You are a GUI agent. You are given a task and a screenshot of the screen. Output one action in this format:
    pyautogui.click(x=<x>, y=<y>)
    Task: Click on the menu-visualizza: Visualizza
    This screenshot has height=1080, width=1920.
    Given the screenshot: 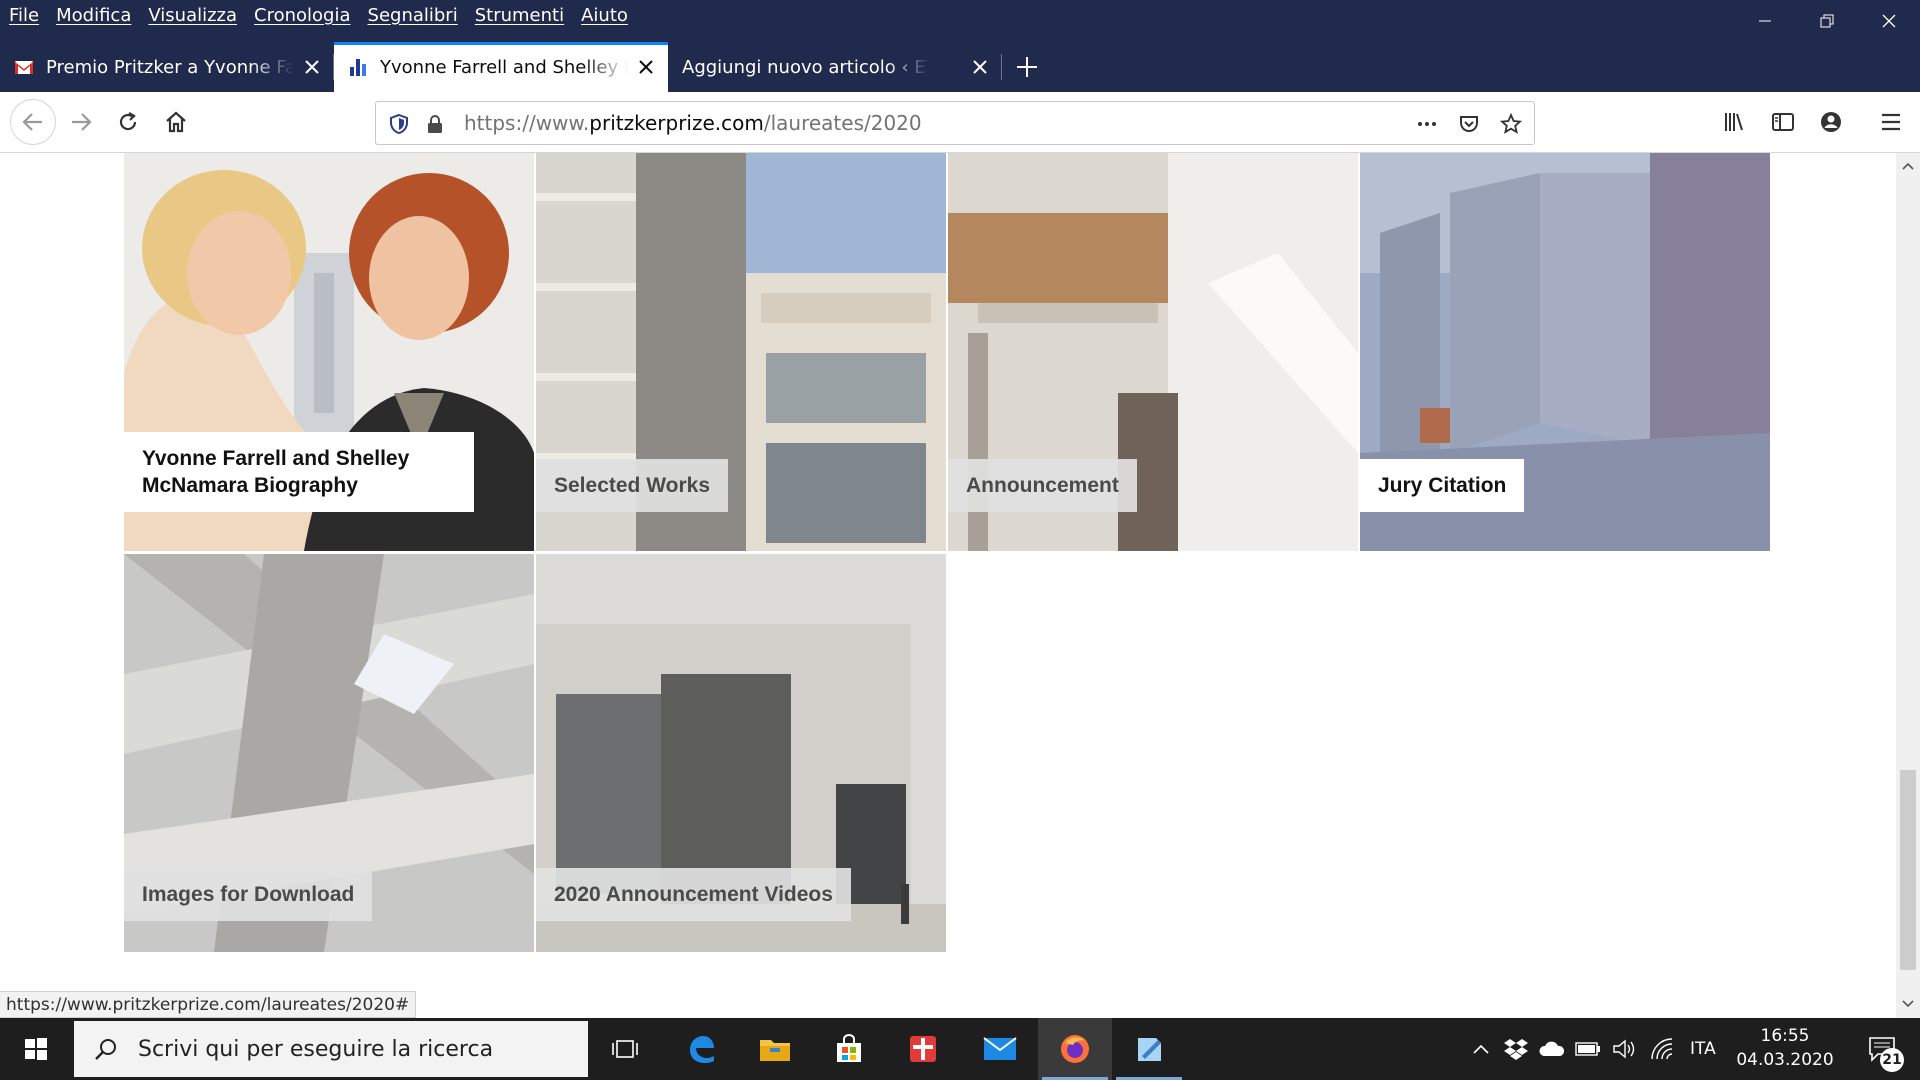 What is the action you would take?
    pyautogui.click(x=192, y=15)
    